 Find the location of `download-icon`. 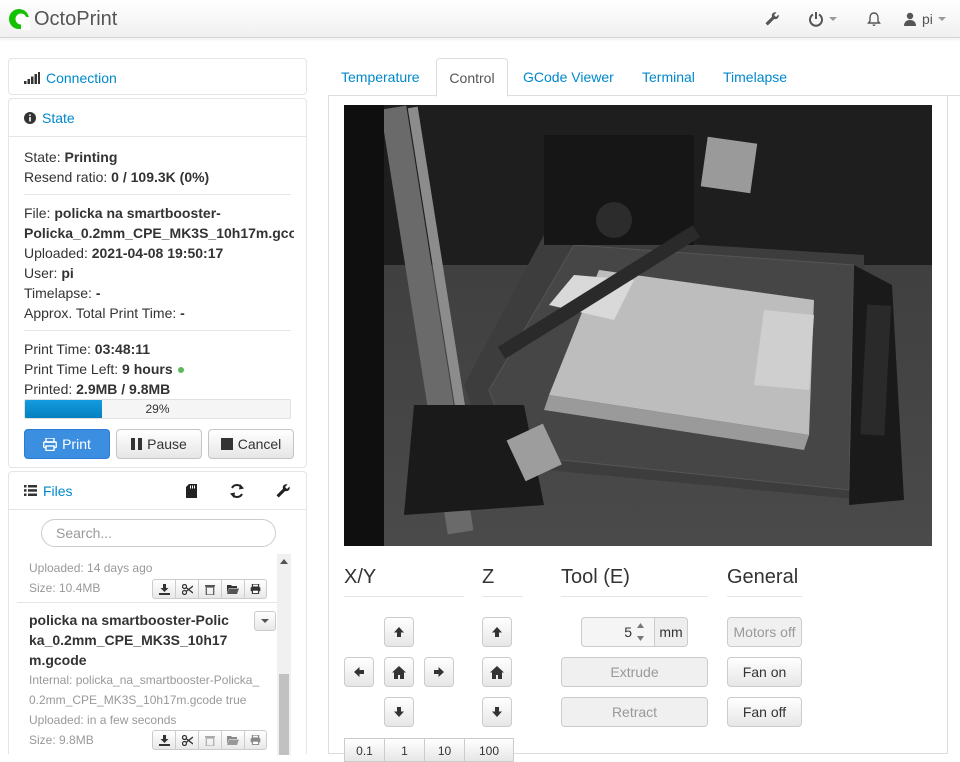

download-icon is located at coordinates (164, 589).